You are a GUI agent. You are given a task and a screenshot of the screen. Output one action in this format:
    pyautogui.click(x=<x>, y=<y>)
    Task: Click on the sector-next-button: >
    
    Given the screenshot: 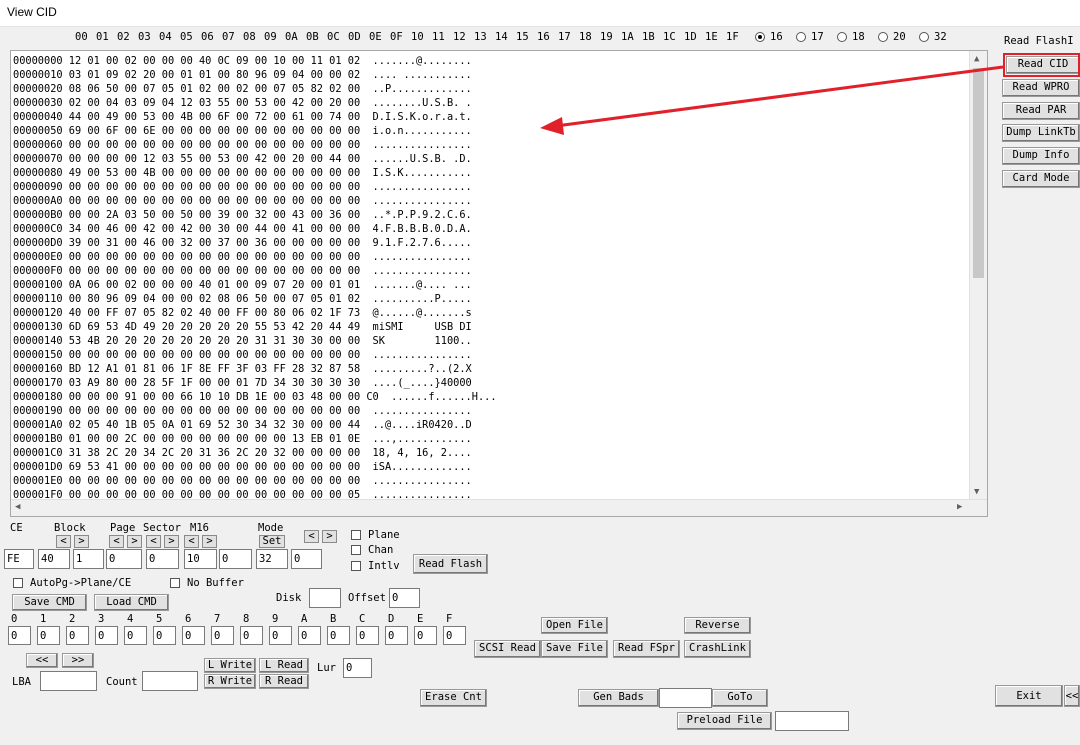 What is the action you would take?
    pyautogui.click(x=171, y=541)
    